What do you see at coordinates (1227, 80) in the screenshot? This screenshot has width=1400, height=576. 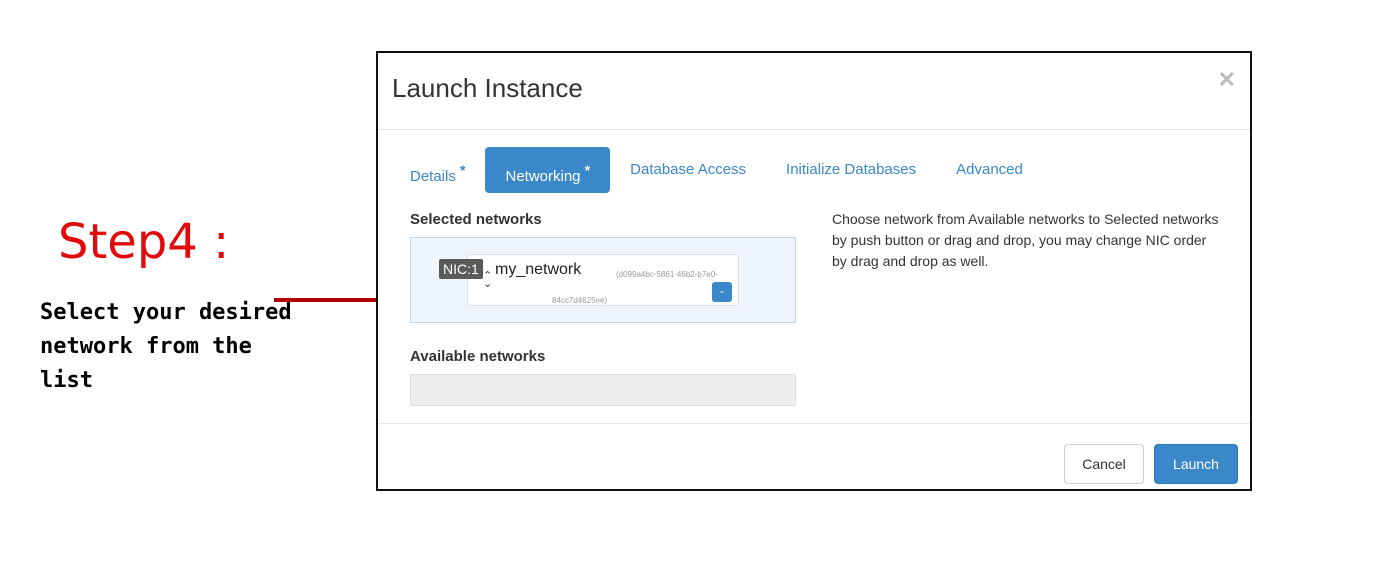 I see `close-icon: ✕` at bounding box center [1227, 80].